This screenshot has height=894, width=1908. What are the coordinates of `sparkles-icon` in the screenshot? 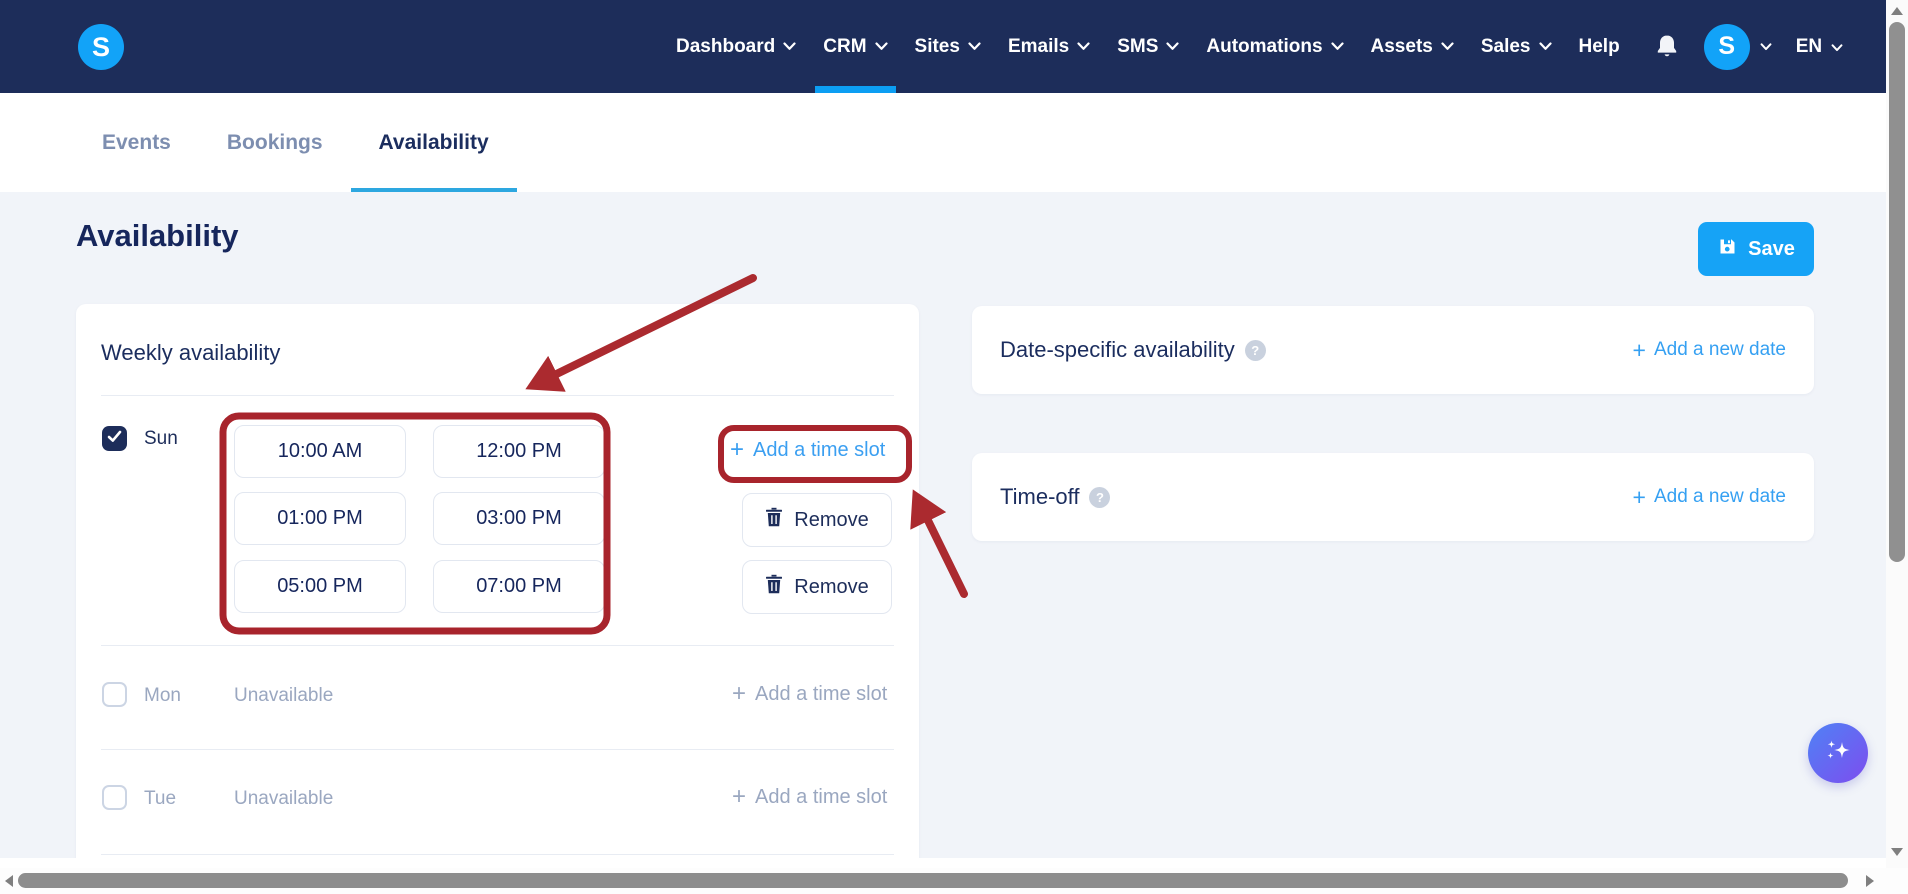 It's located at (1838, 753).